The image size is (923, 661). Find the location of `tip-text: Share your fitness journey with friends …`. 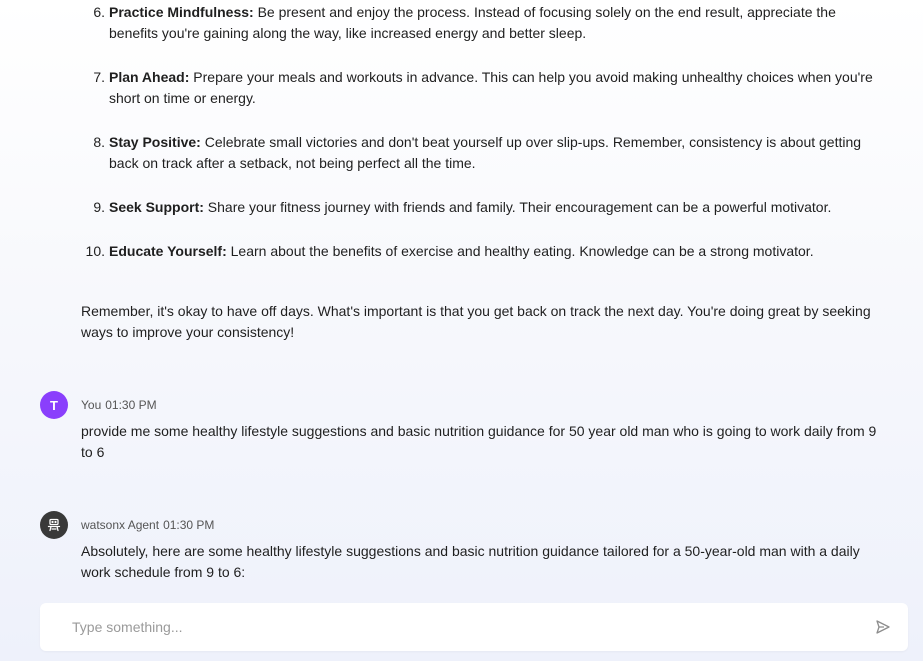

tip-text: Share your fitness journey with friends … is located at coordinates (517, 207).